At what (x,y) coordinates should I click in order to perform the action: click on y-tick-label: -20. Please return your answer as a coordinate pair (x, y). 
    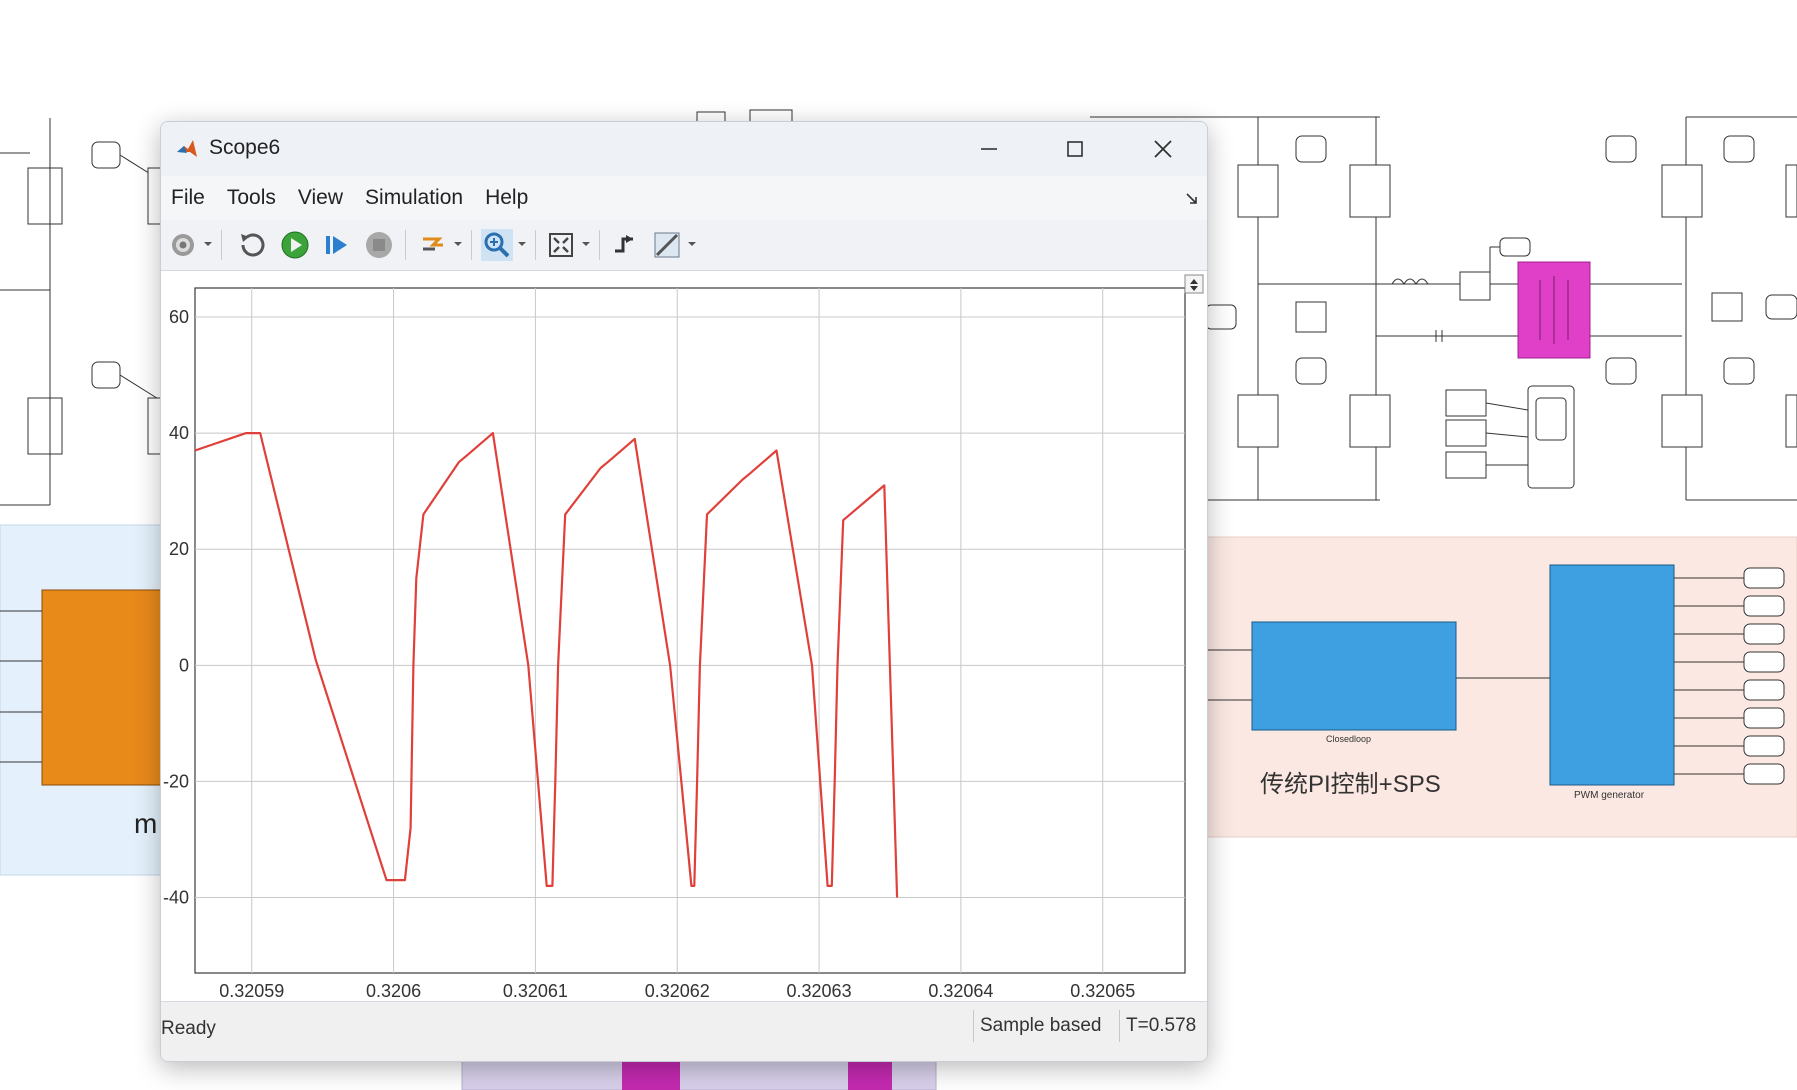
    Looking at the image, I should click on (176, 781).